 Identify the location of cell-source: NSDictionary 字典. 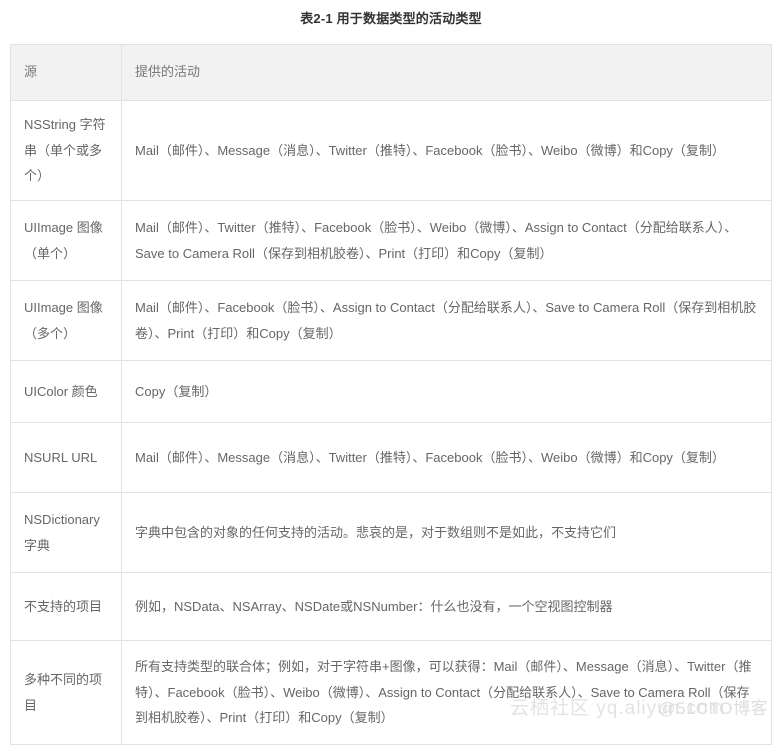
(66, 532).